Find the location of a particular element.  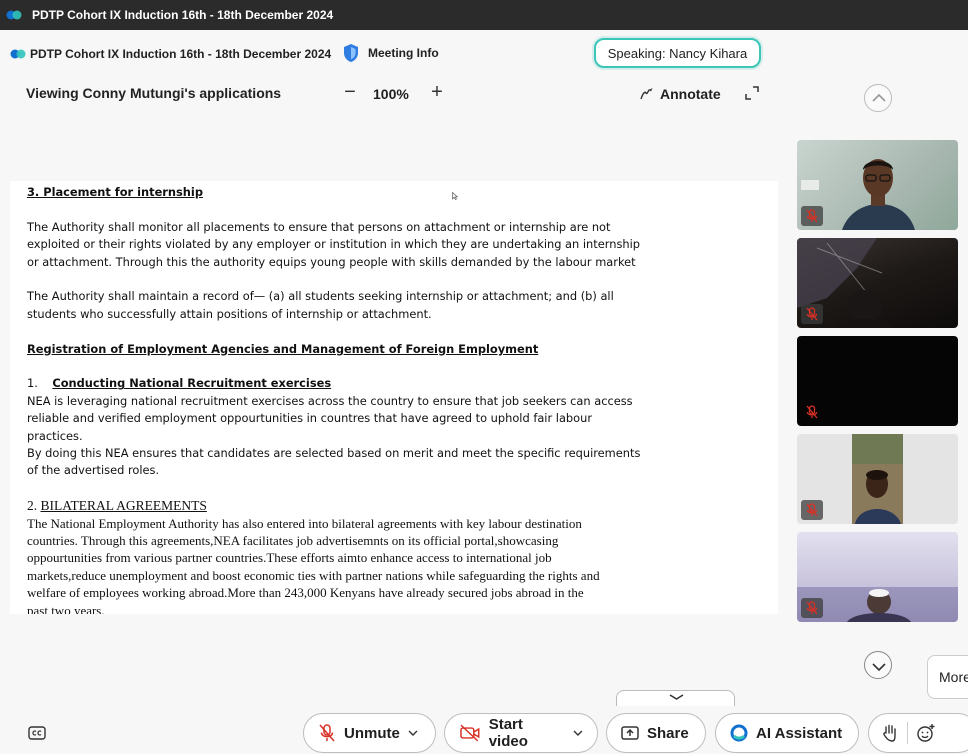

video-off-icon is located at coordinates (470, 733).